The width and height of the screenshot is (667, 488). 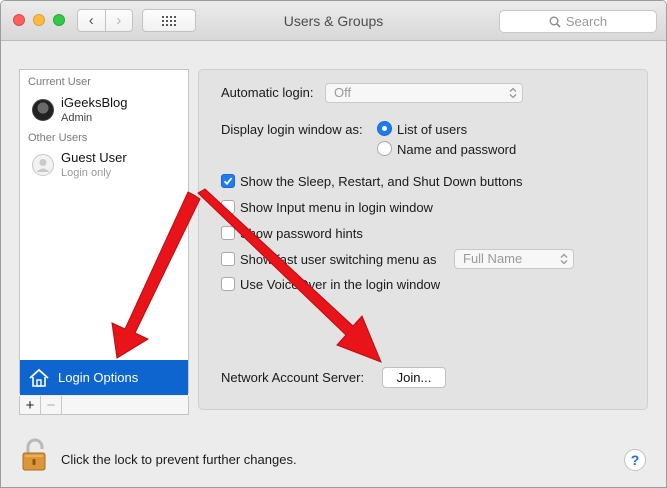 What do you see at coordinates (39, 377) in the screenshot?
I see `house-icon` at bounding box center [39, 377].